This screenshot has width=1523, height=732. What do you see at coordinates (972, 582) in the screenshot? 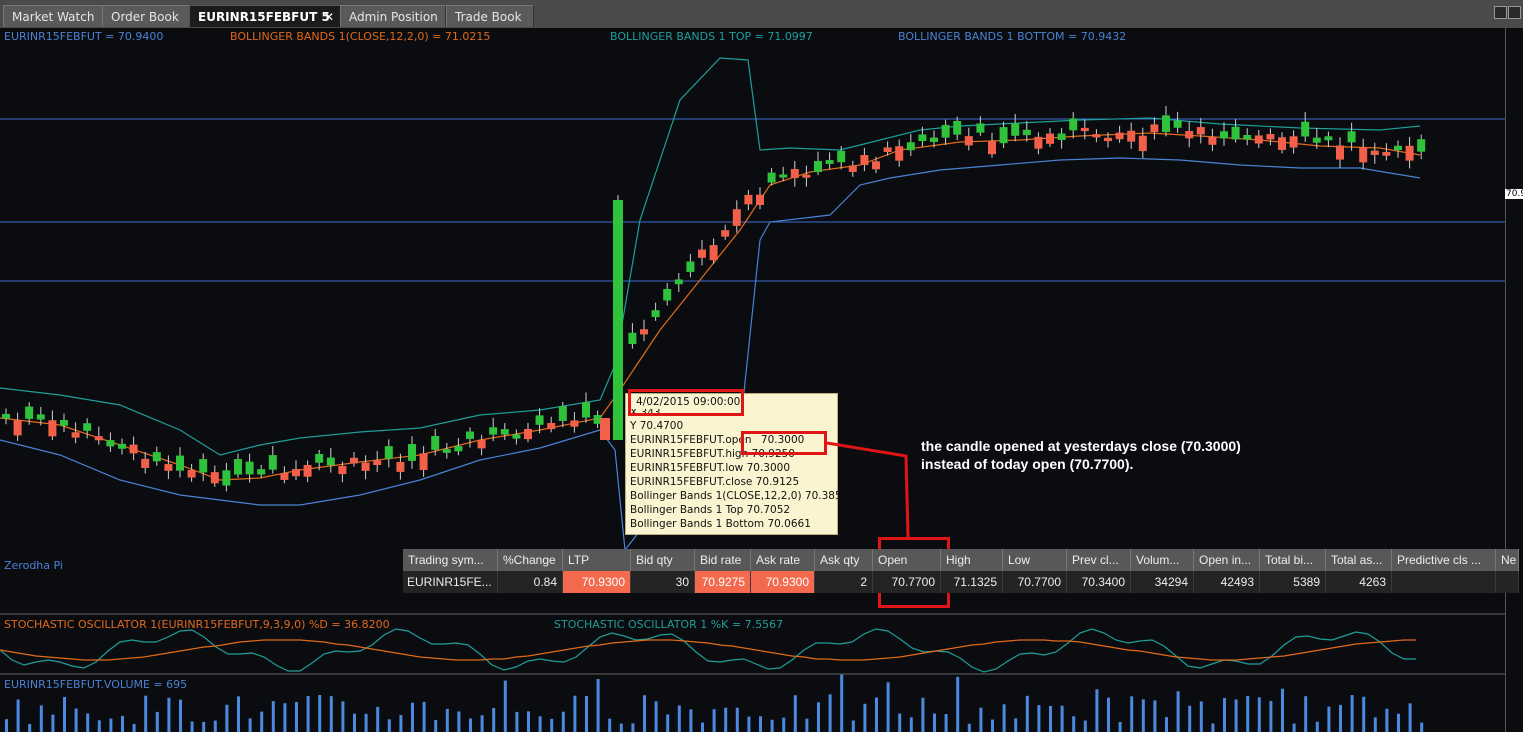
I see `grid-cell: 71.1325` at bounding box center [972, 582].